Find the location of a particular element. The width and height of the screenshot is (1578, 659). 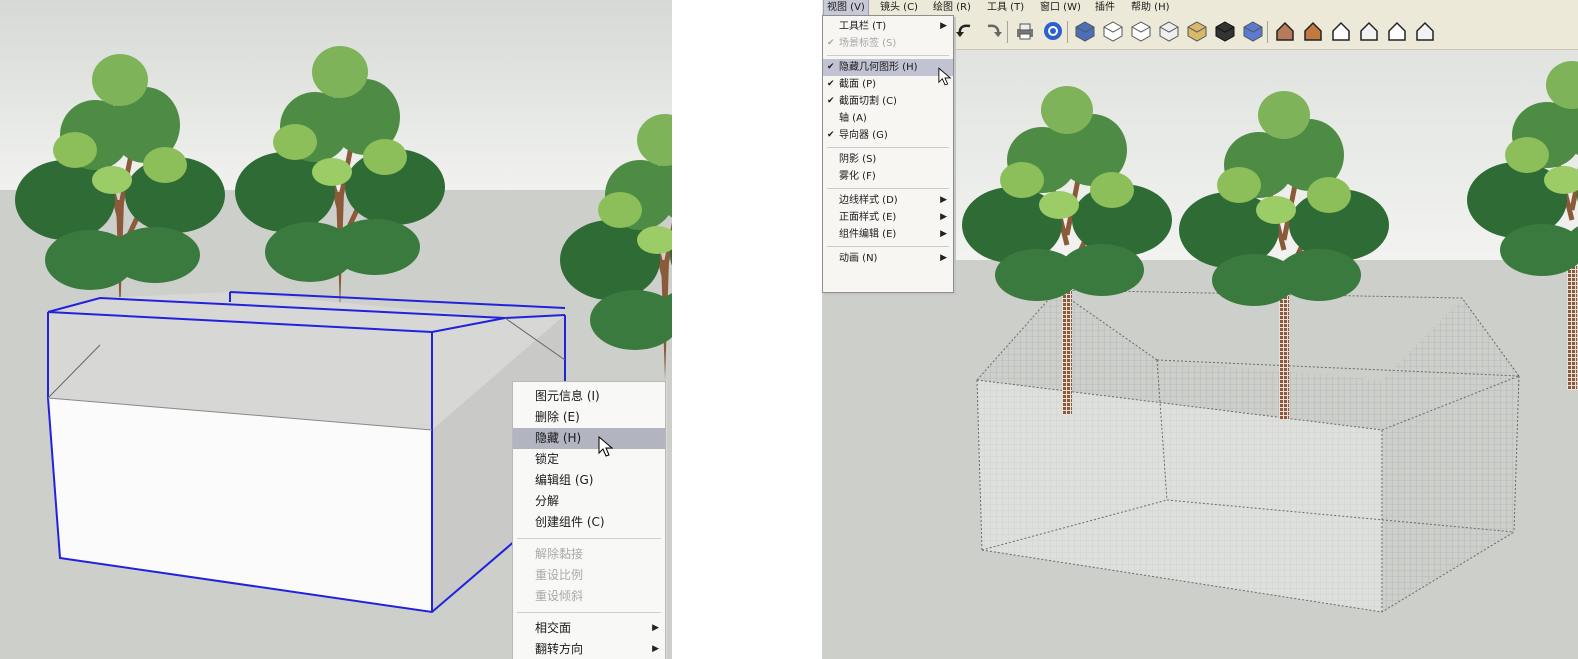

view-menu-item-label: 工具栏 (T) is located at coordinates (863, 26).